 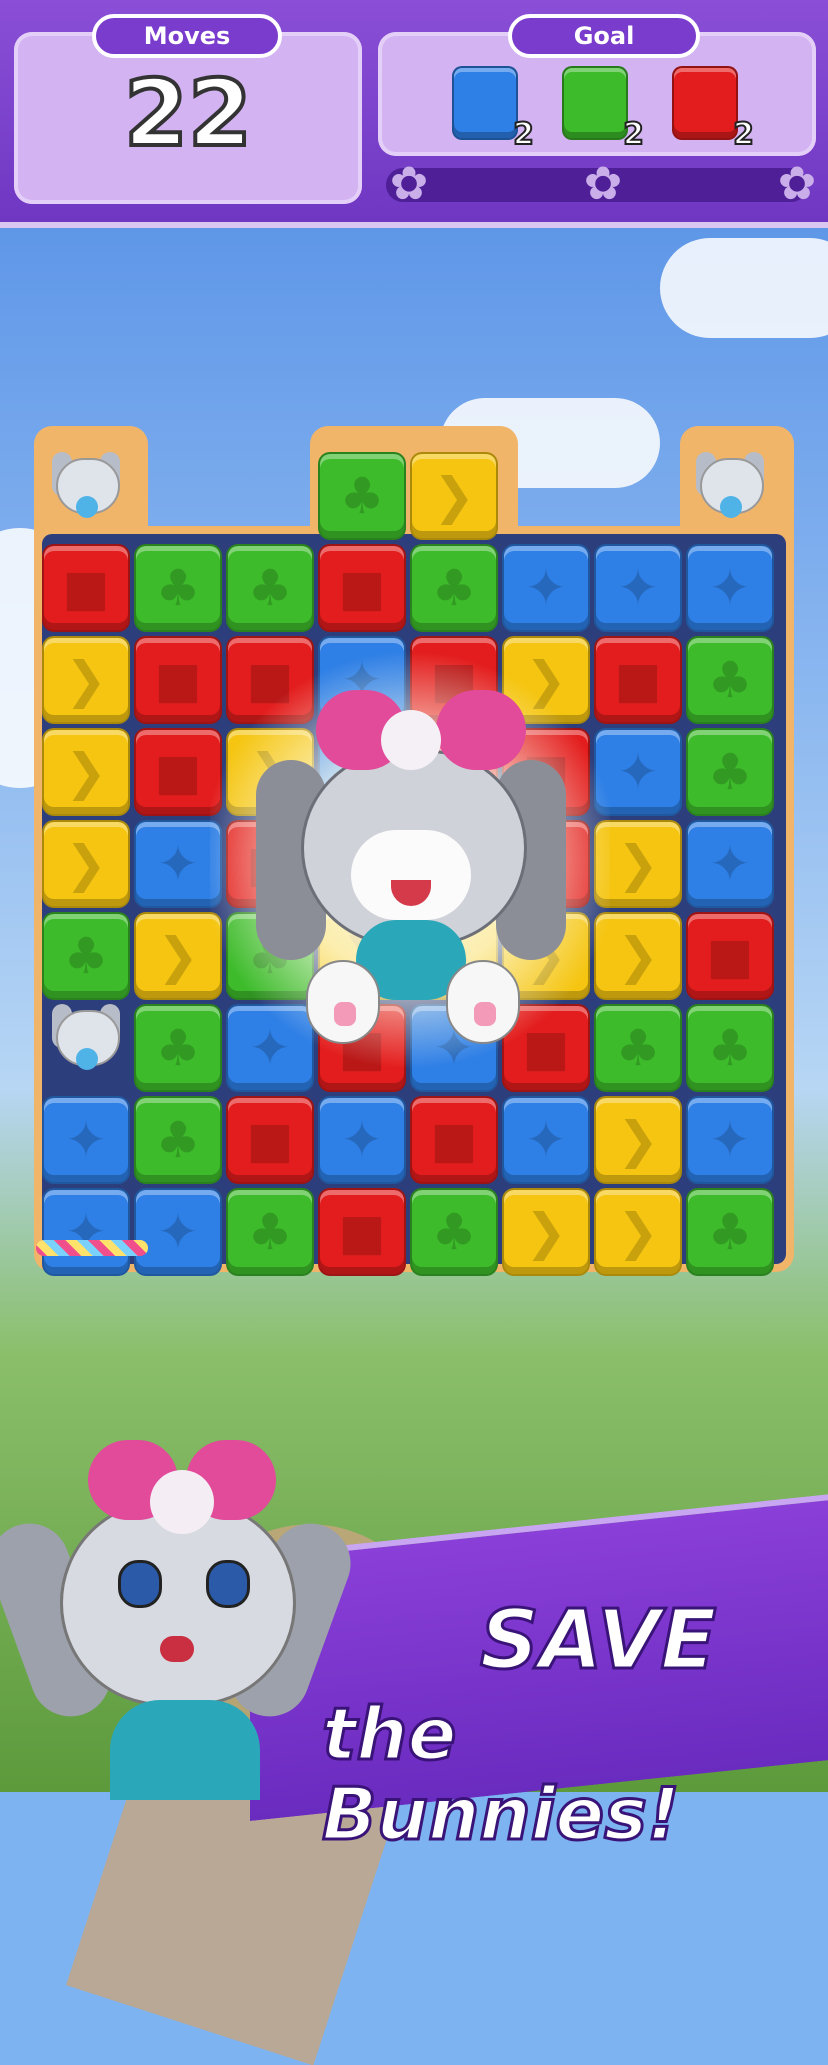 What do you see at coordinates (744, 288) in the screenshot?
I see `cloud` at bounding box center [744, 288].